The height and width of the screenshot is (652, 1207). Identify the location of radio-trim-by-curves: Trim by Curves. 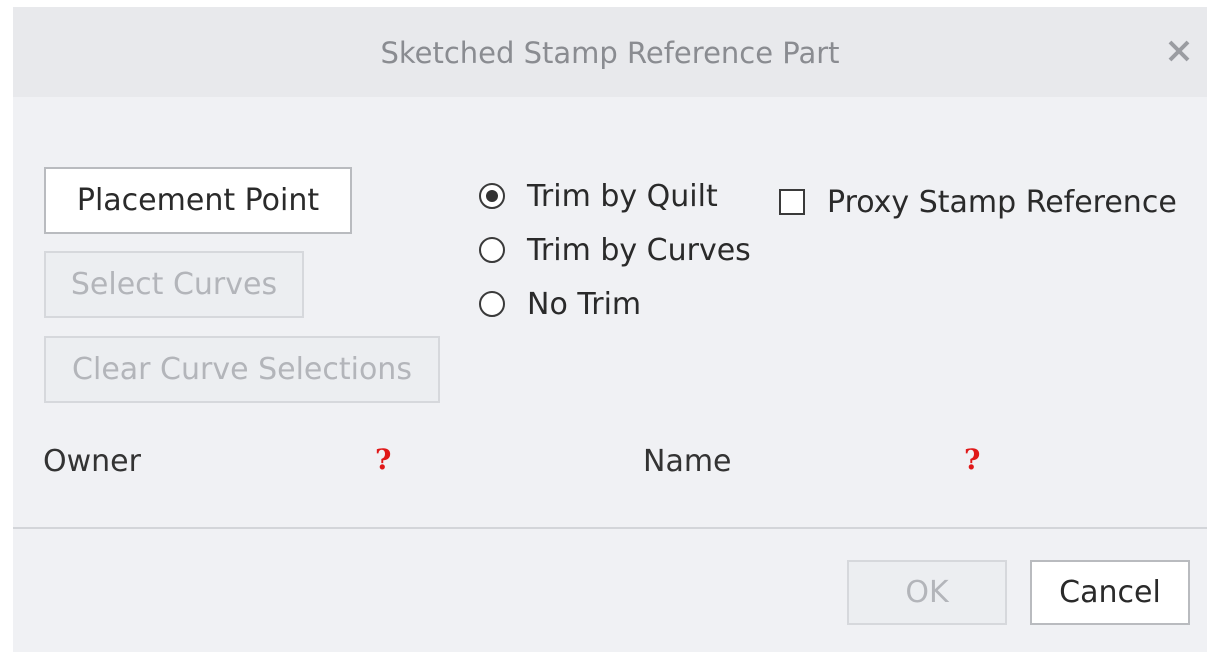
(615, 250).